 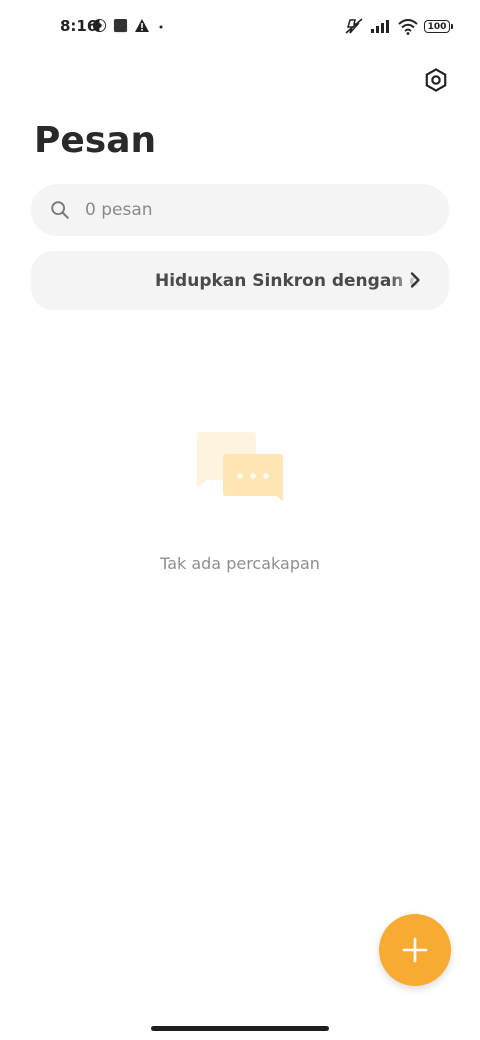 I want to click on dot-icon, so click(x=161, y=27).